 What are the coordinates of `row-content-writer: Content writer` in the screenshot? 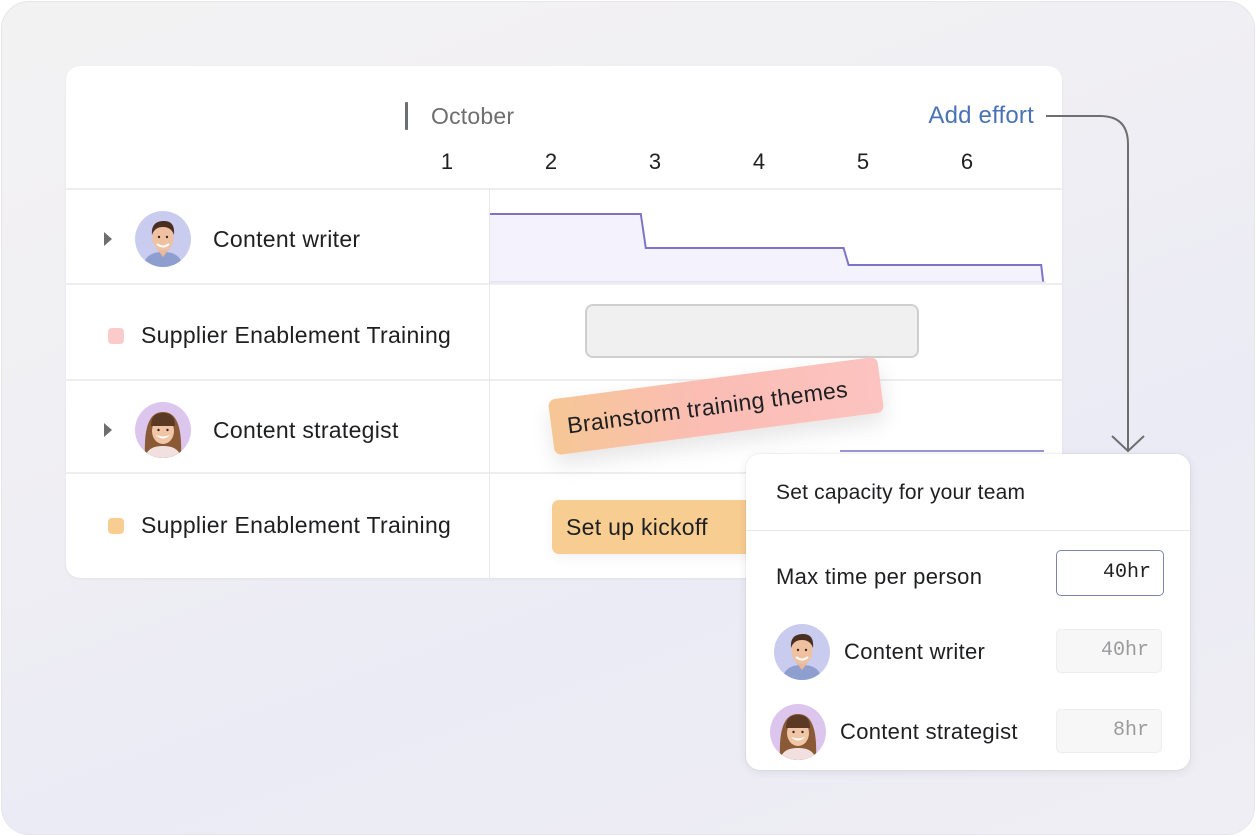 It's located at (232, 239).